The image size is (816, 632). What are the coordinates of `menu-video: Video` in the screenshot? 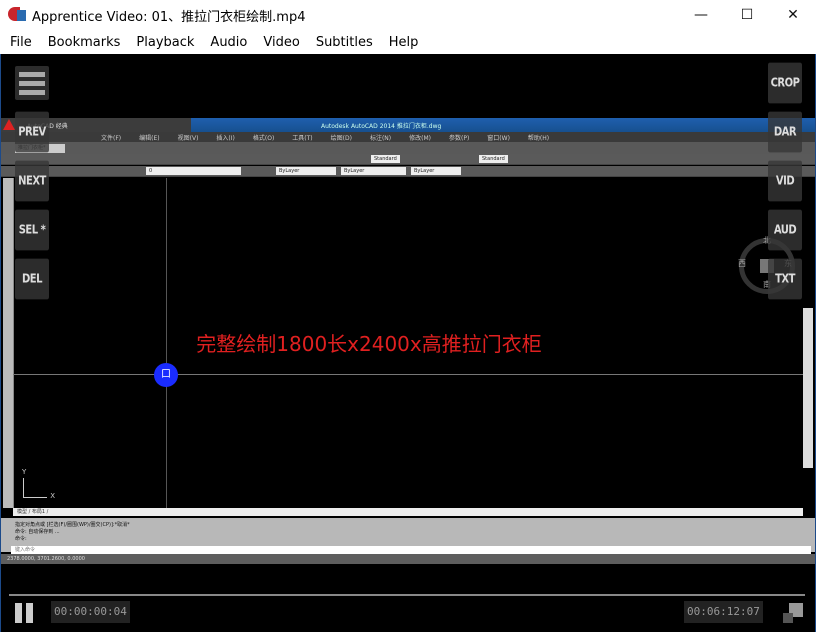 It's located at (281, 42).